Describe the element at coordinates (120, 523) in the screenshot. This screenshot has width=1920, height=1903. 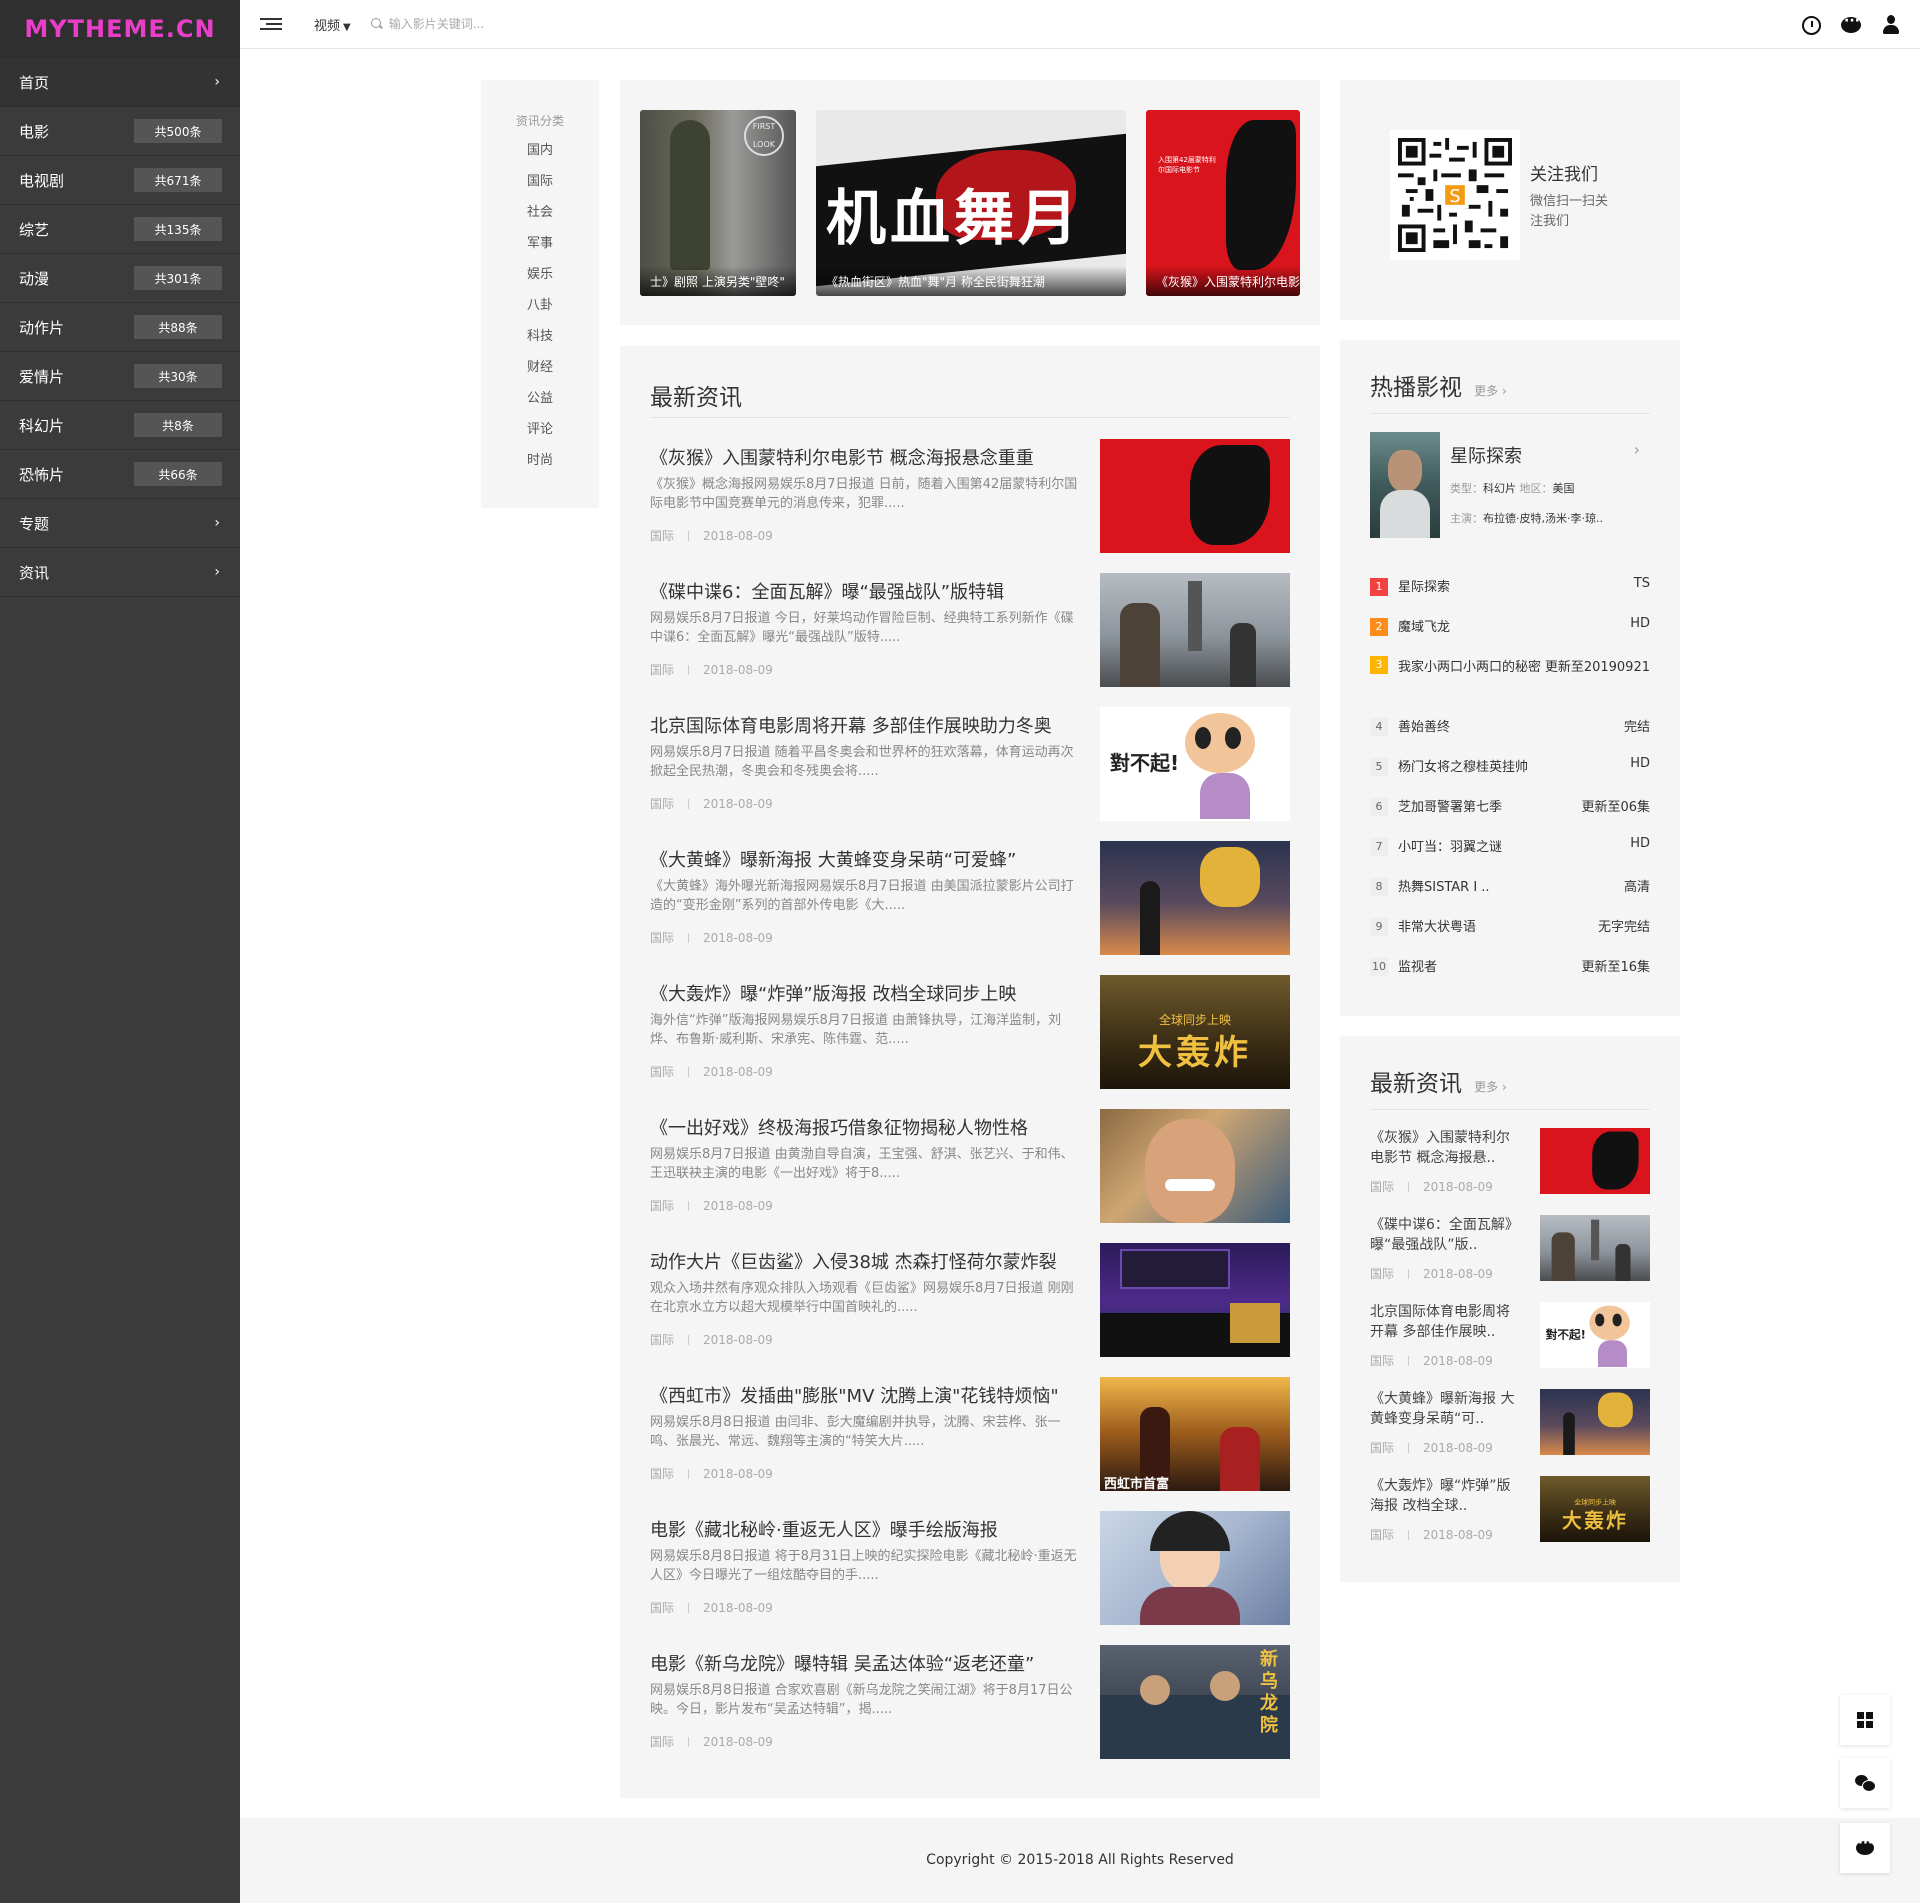
I see `sidebar-item: 专题 ›` at that location.